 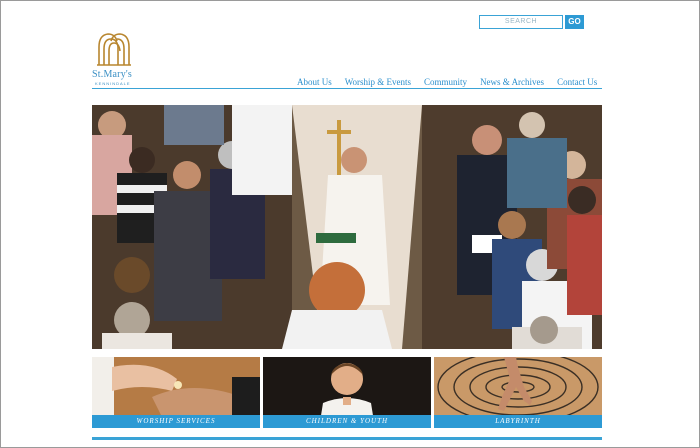 I want to click on tile-labyrinth: LABYRINTH, so click(x=518, y=392).